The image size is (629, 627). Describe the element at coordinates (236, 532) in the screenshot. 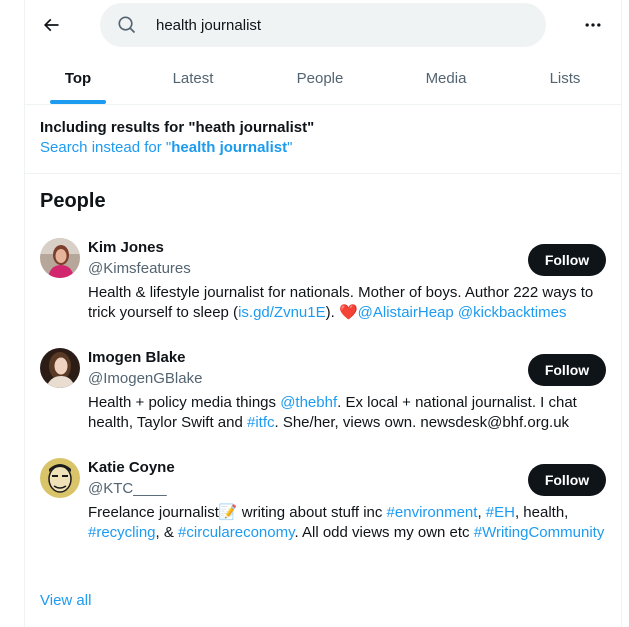

I see `bio-link: #circulareconomy` at that location.